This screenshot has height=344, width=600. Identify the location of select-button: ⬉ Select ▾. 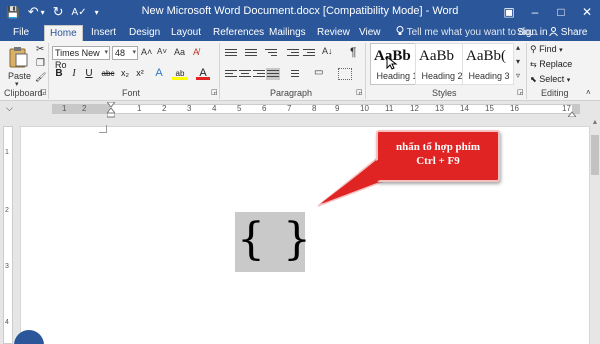
(550, 80).